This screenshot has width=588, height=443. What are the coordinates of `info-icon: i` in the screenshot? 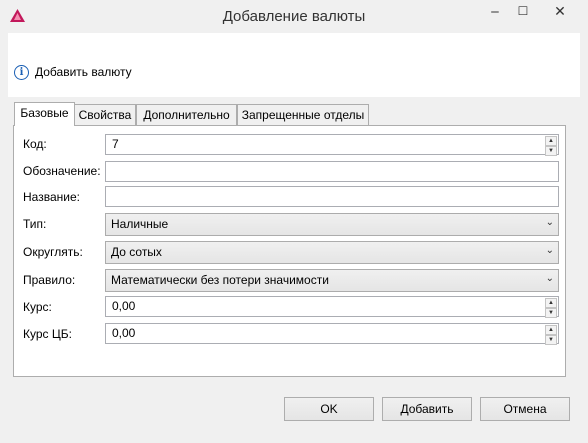 It's located at (21, 72).